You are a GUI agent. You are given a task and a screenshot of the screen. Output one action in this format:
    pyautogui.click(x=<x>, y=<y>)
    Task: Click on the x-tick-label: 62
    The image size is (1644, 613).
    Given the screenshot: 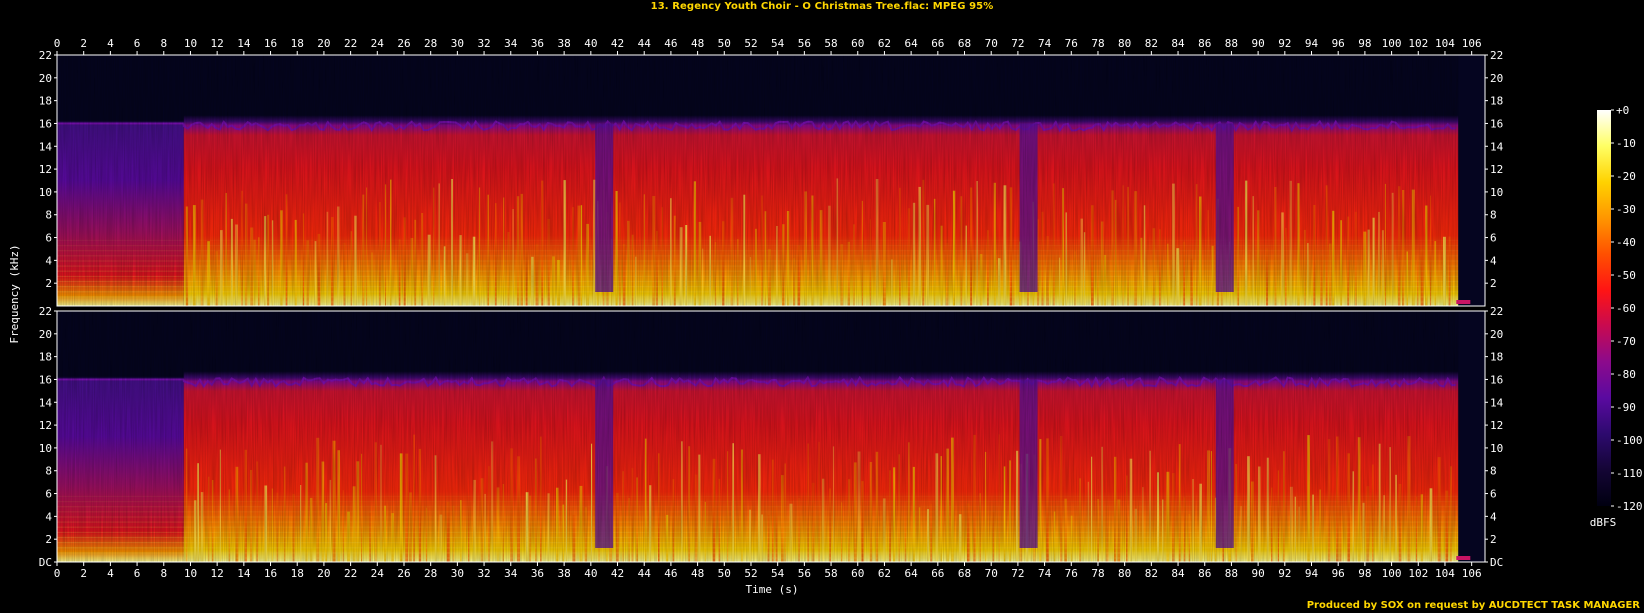 What is the action you would take?
    pyautogui.click(x=884, y=43)
    